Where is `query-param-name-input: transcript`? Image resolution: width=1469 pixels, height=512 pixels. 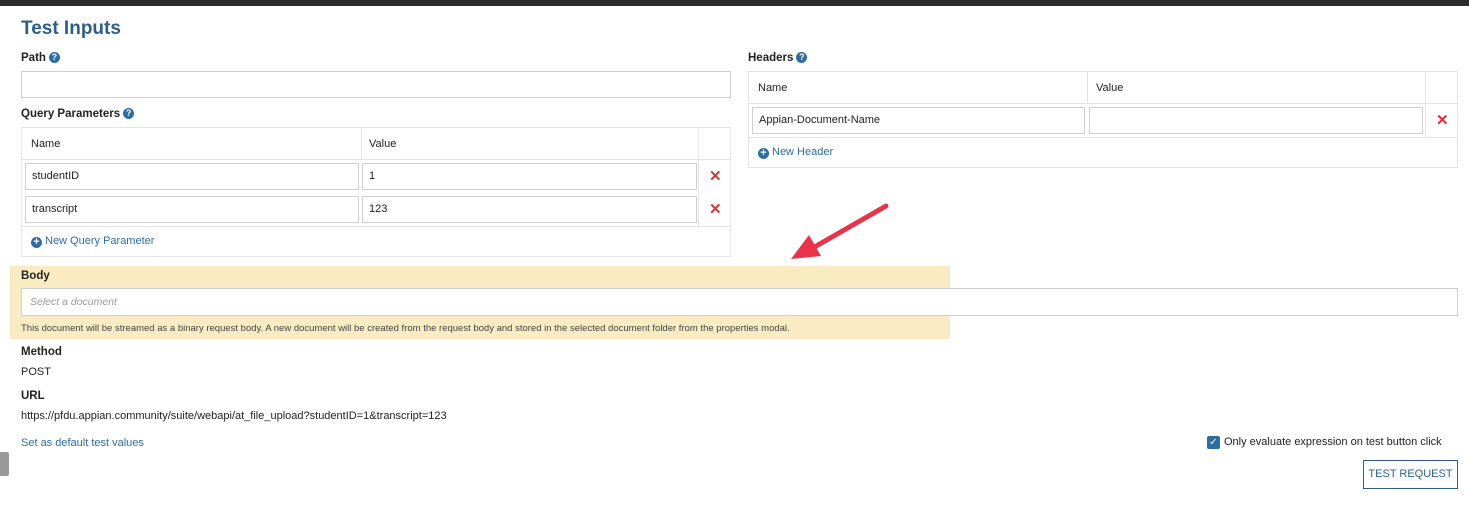
query-param-name-input: transcript is located at coordinates (192, 209).